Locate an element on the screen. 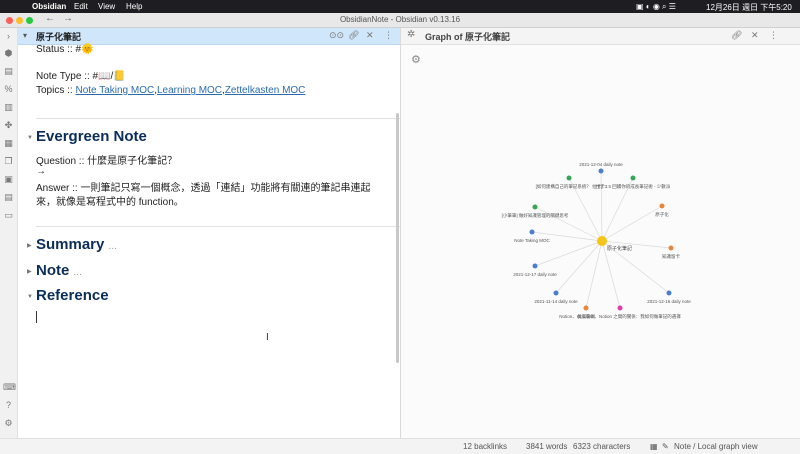 The width and height of the screenshot is (800, 454). heading-reference: Reference is located at coordinates (72, 295).